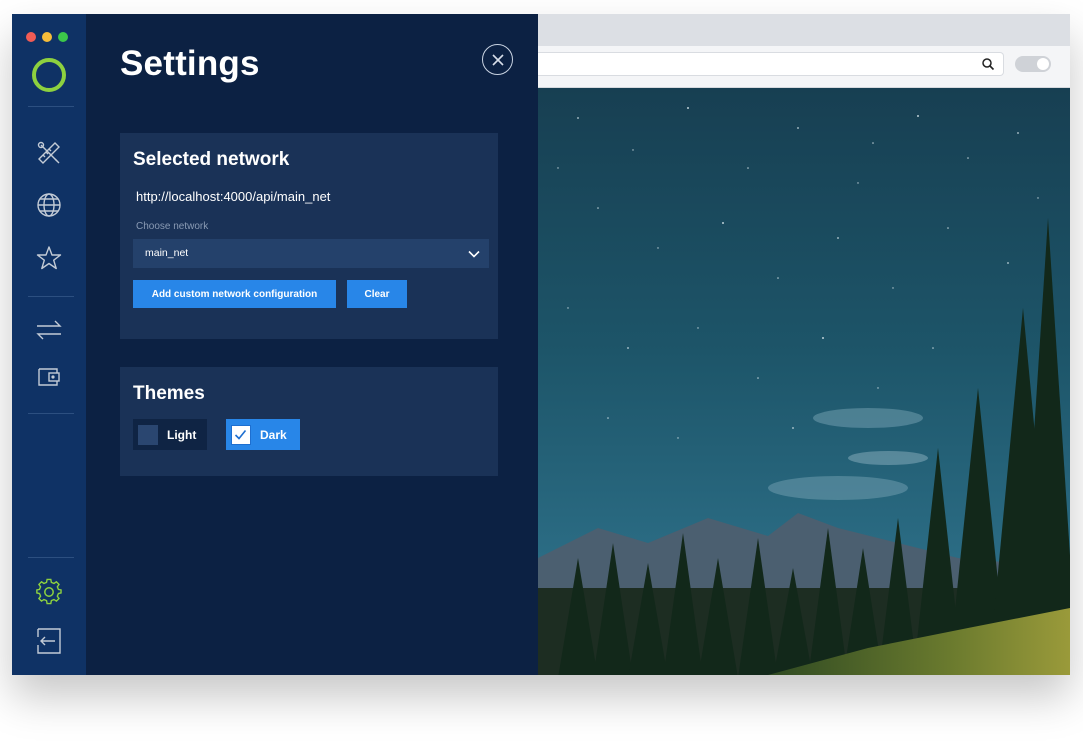 This screenshot has height=750, width=1083. Describe the element at coordinates (804, 30) in the screenshot. I see `browser-tab-bar` at that location.